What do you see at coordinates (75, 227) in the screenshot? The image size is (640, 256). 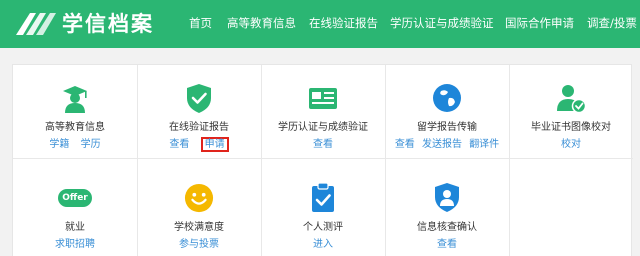 I see `service-title: 就业` at bounding box center [75, 227].